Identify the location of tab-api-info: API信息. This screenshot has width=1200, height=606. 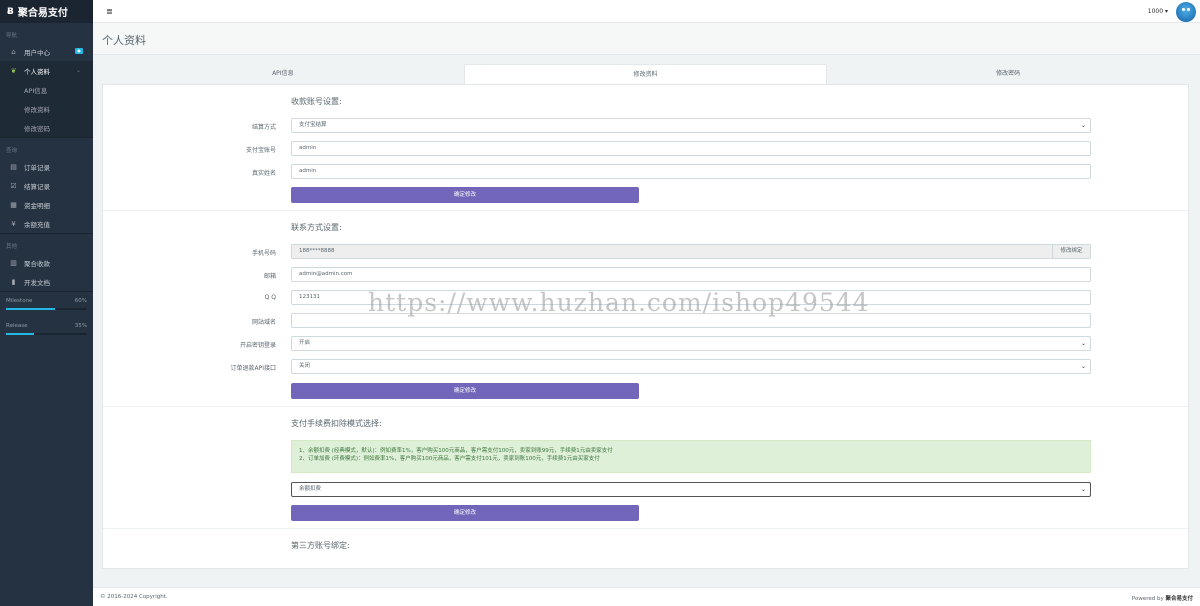
(283, 74).